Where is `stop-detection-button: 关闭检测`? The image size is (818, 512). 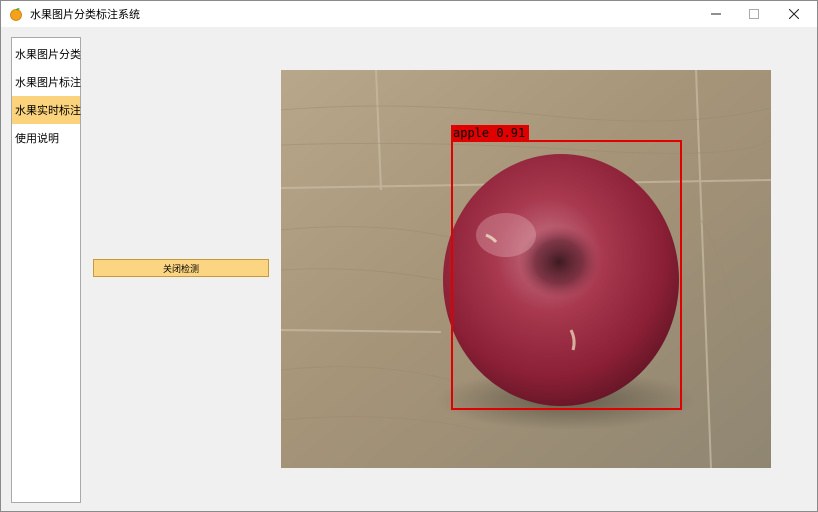 stop-detection-button: 关闭检测 is located at coordinates (181, 268).